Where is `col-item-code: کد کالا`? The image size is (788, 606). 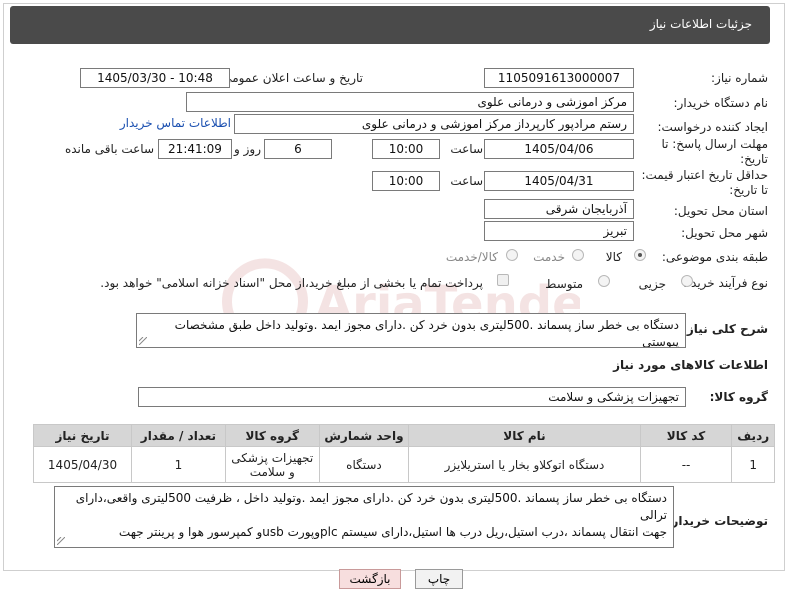 col-item-code: کد کالا is located at coordinates (686, 435).